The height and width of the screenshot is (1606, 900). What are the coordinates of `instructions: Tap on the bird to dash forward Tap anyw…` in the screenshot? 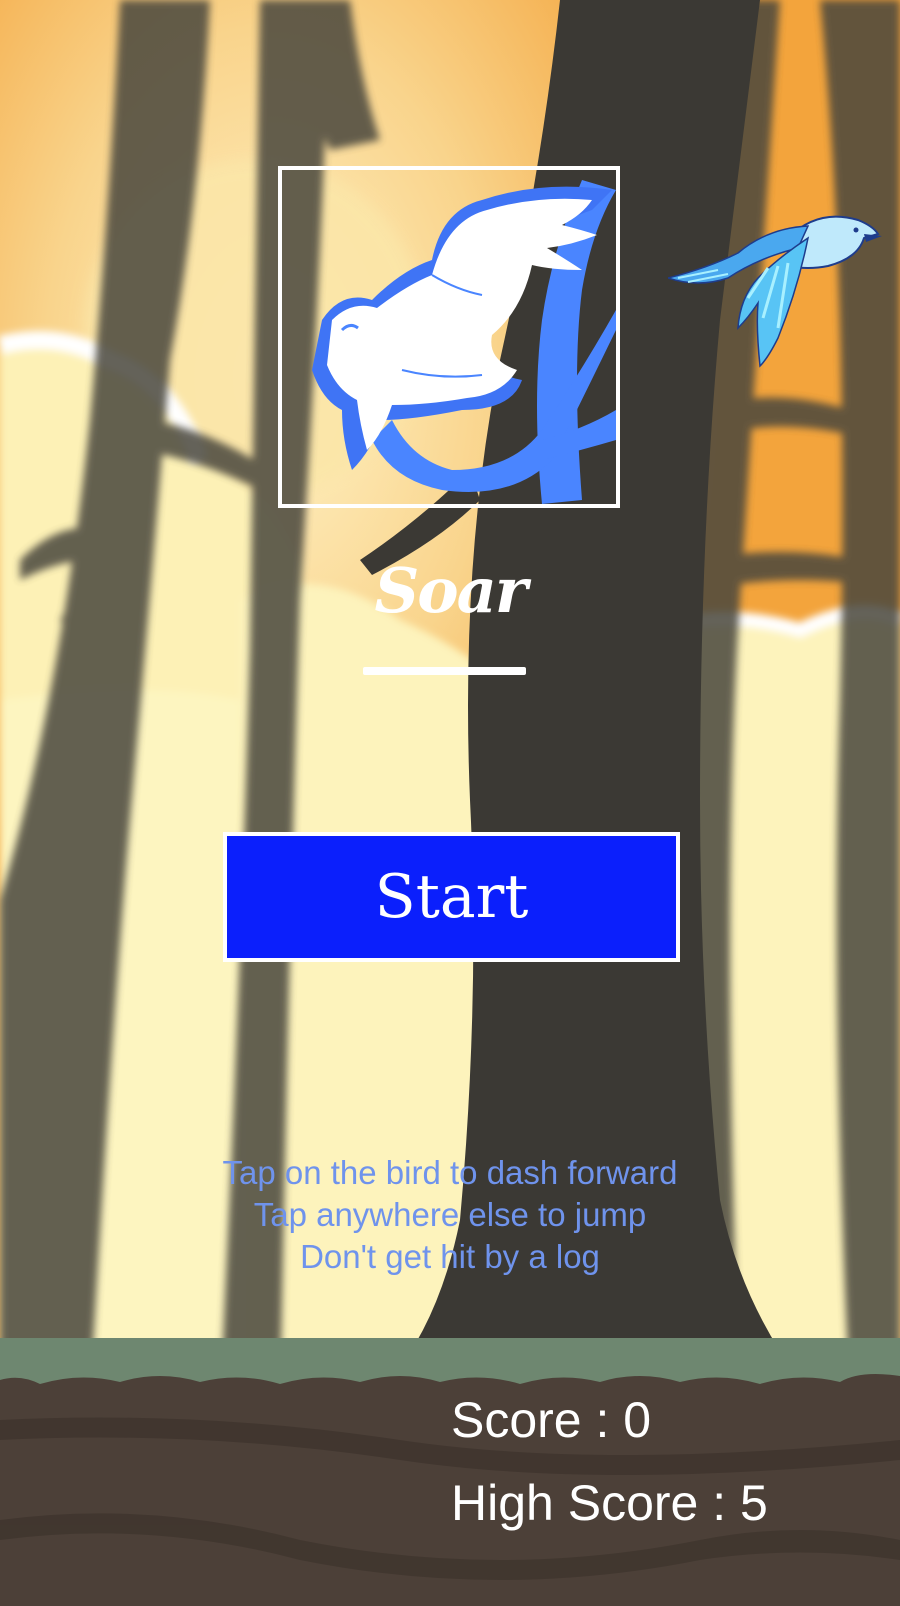 It's located at (450, 1215).